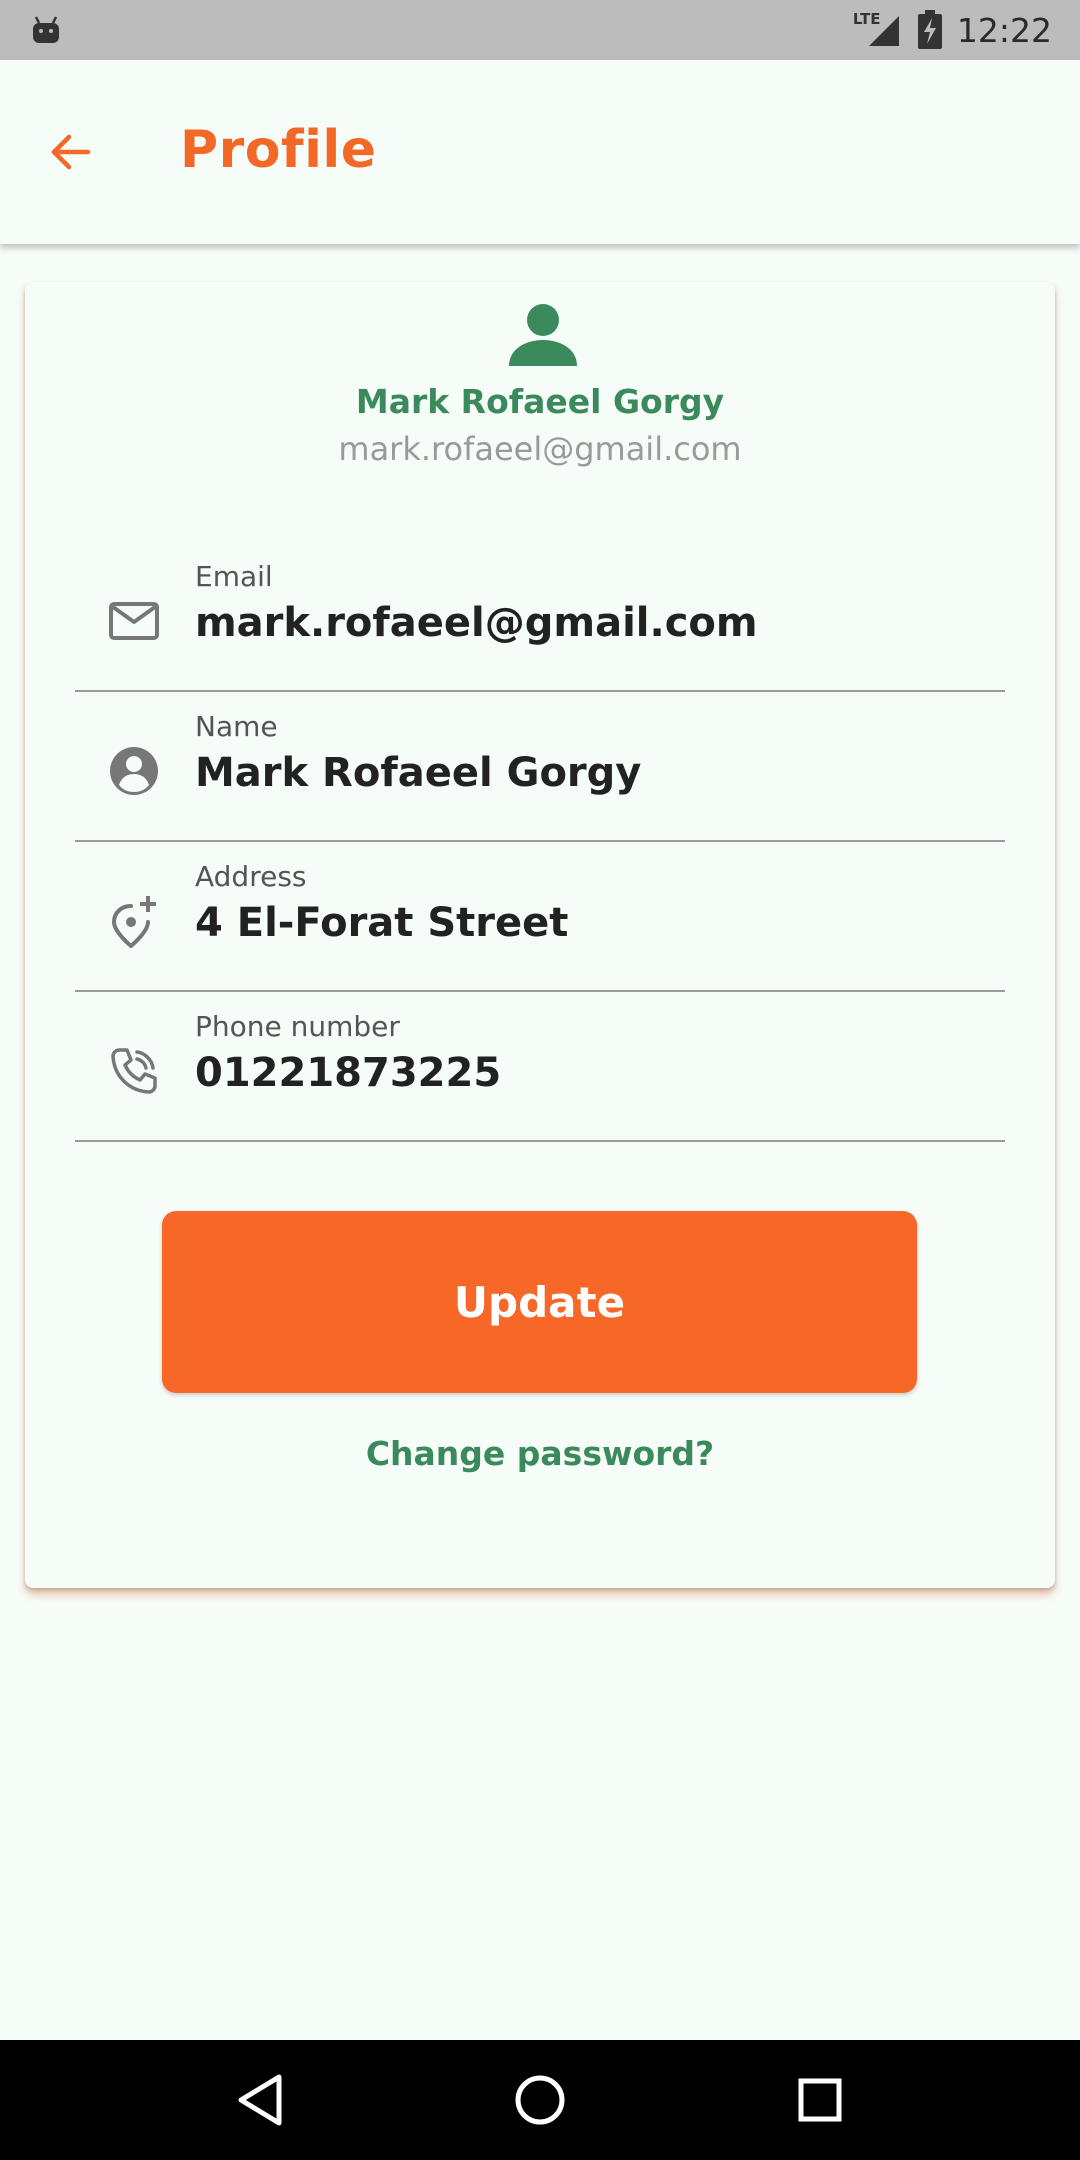  I want to click on name-label: Name, so click(236, 726).